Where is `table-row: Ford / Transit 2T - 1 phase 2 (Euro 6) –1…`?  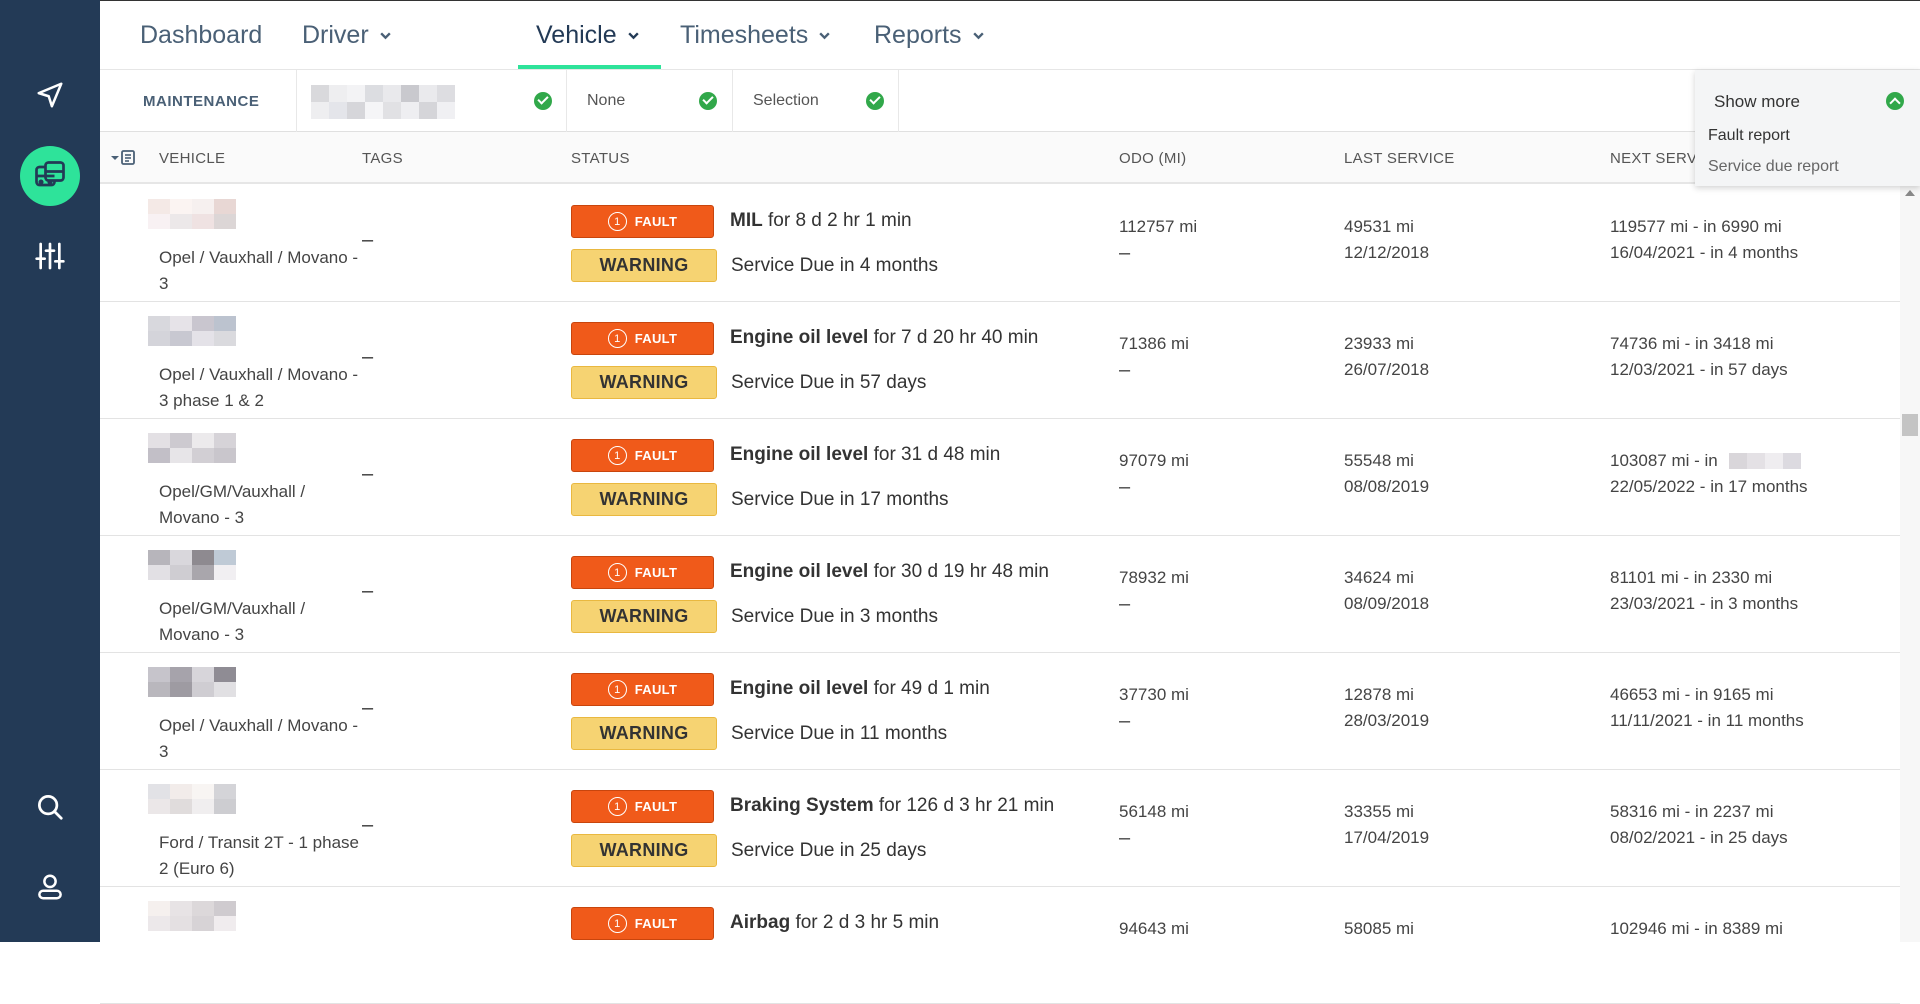 table-row: Ford / Transit 2T - 1 phase 2 (Euro 6) –1… is located at coordinates (1000, 828).